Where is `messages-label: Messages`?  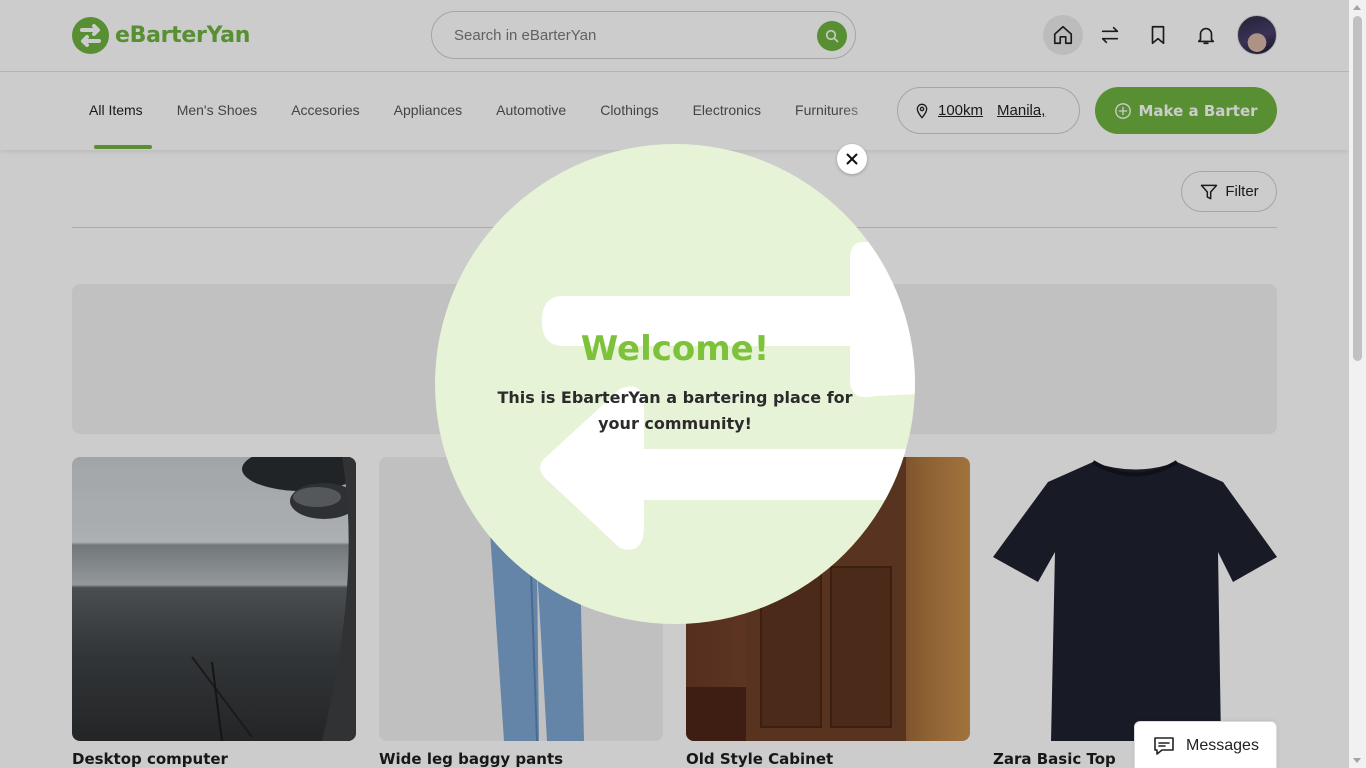 messages-label: Messages is located at coordinates (1222, 745).